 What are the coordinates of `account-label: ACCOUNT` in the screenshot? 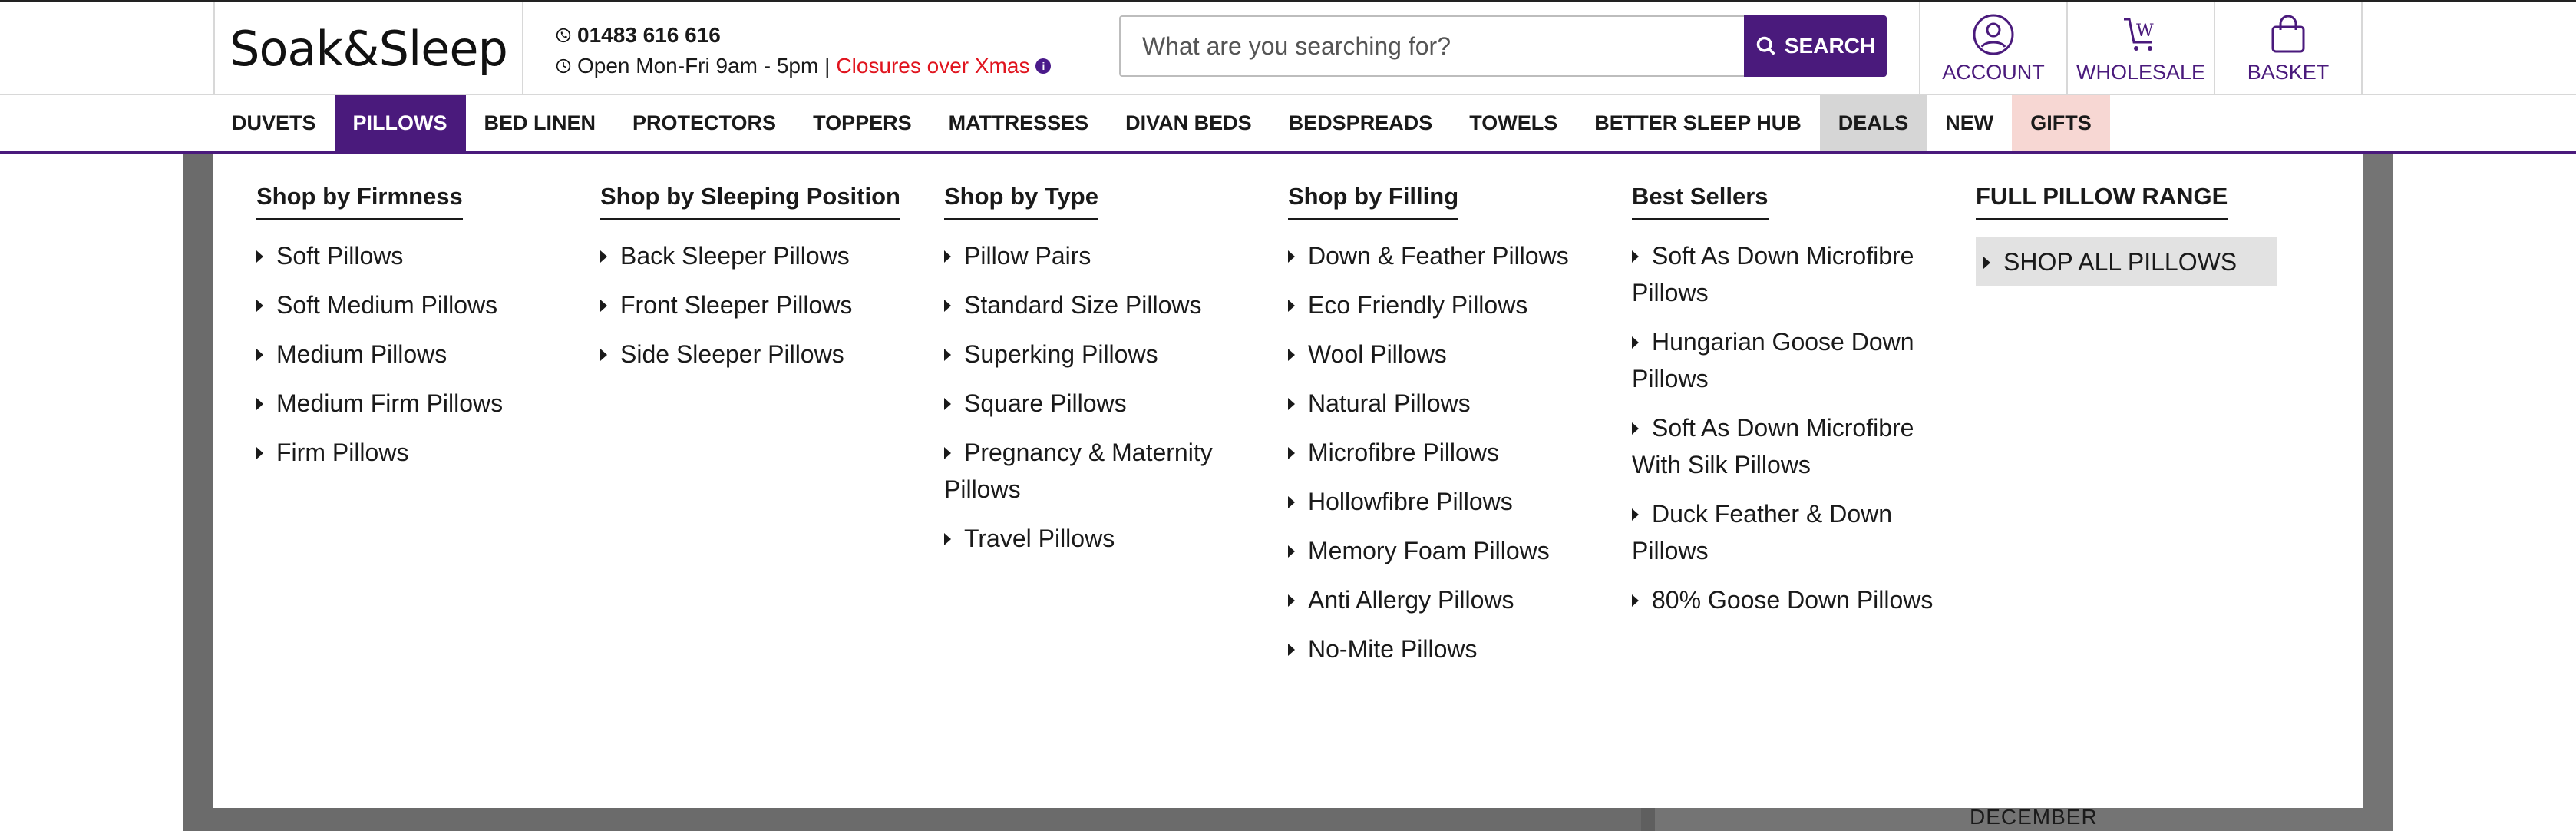 It's located at (1993, 72).